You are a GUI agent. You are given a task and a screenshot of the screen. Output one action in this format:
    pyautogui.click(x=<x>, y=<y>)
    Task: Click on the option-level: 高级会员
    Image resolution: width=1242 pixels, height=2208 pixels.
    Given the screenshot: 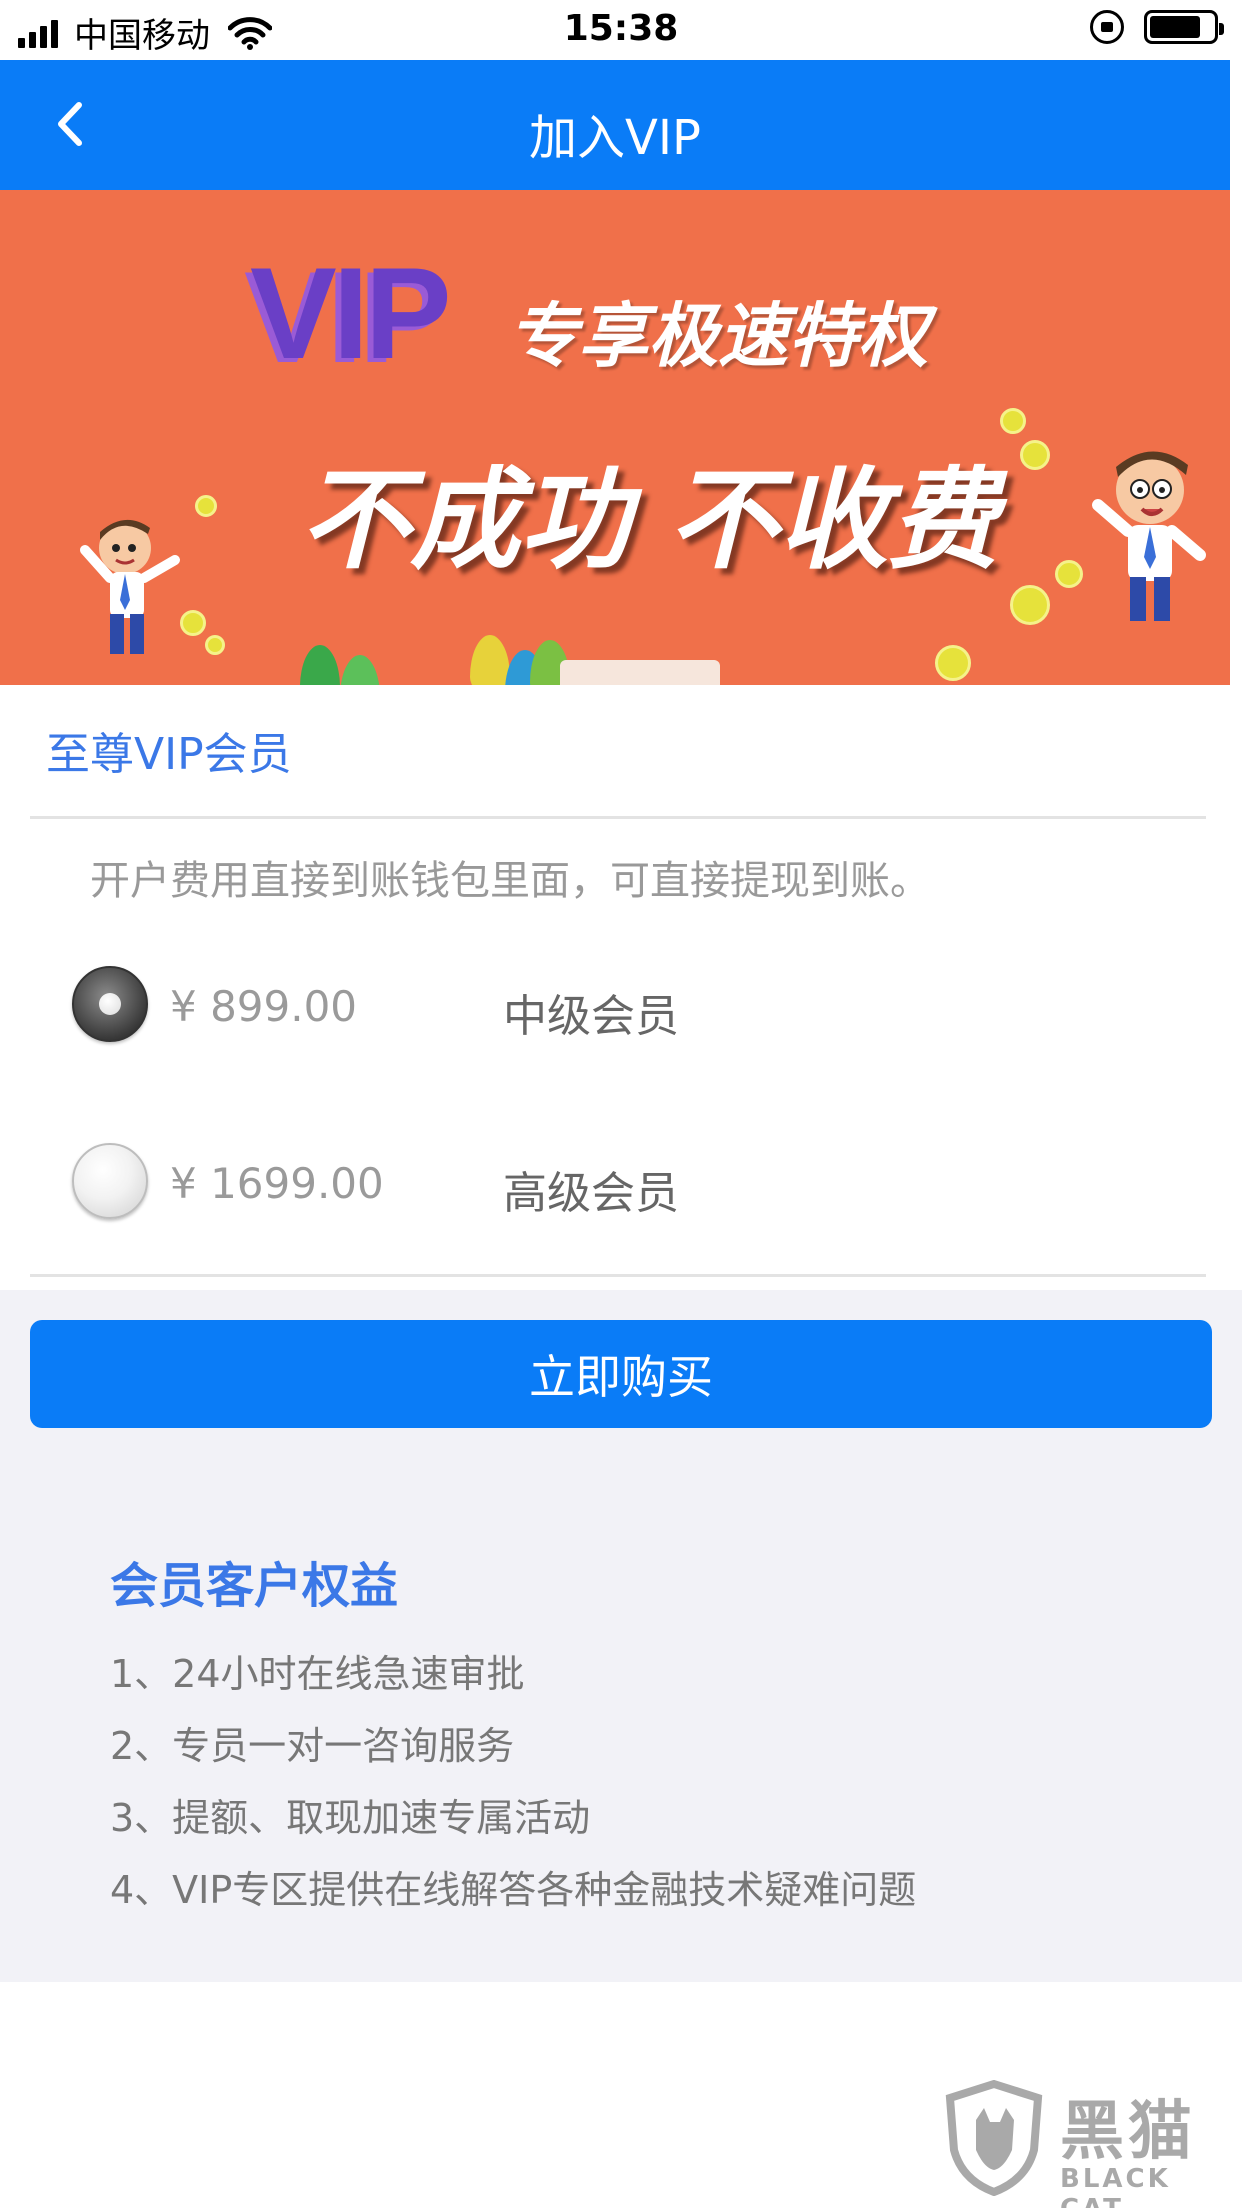 What is the action you would take?
    pyautogui.click(x=591, y=1193)
    